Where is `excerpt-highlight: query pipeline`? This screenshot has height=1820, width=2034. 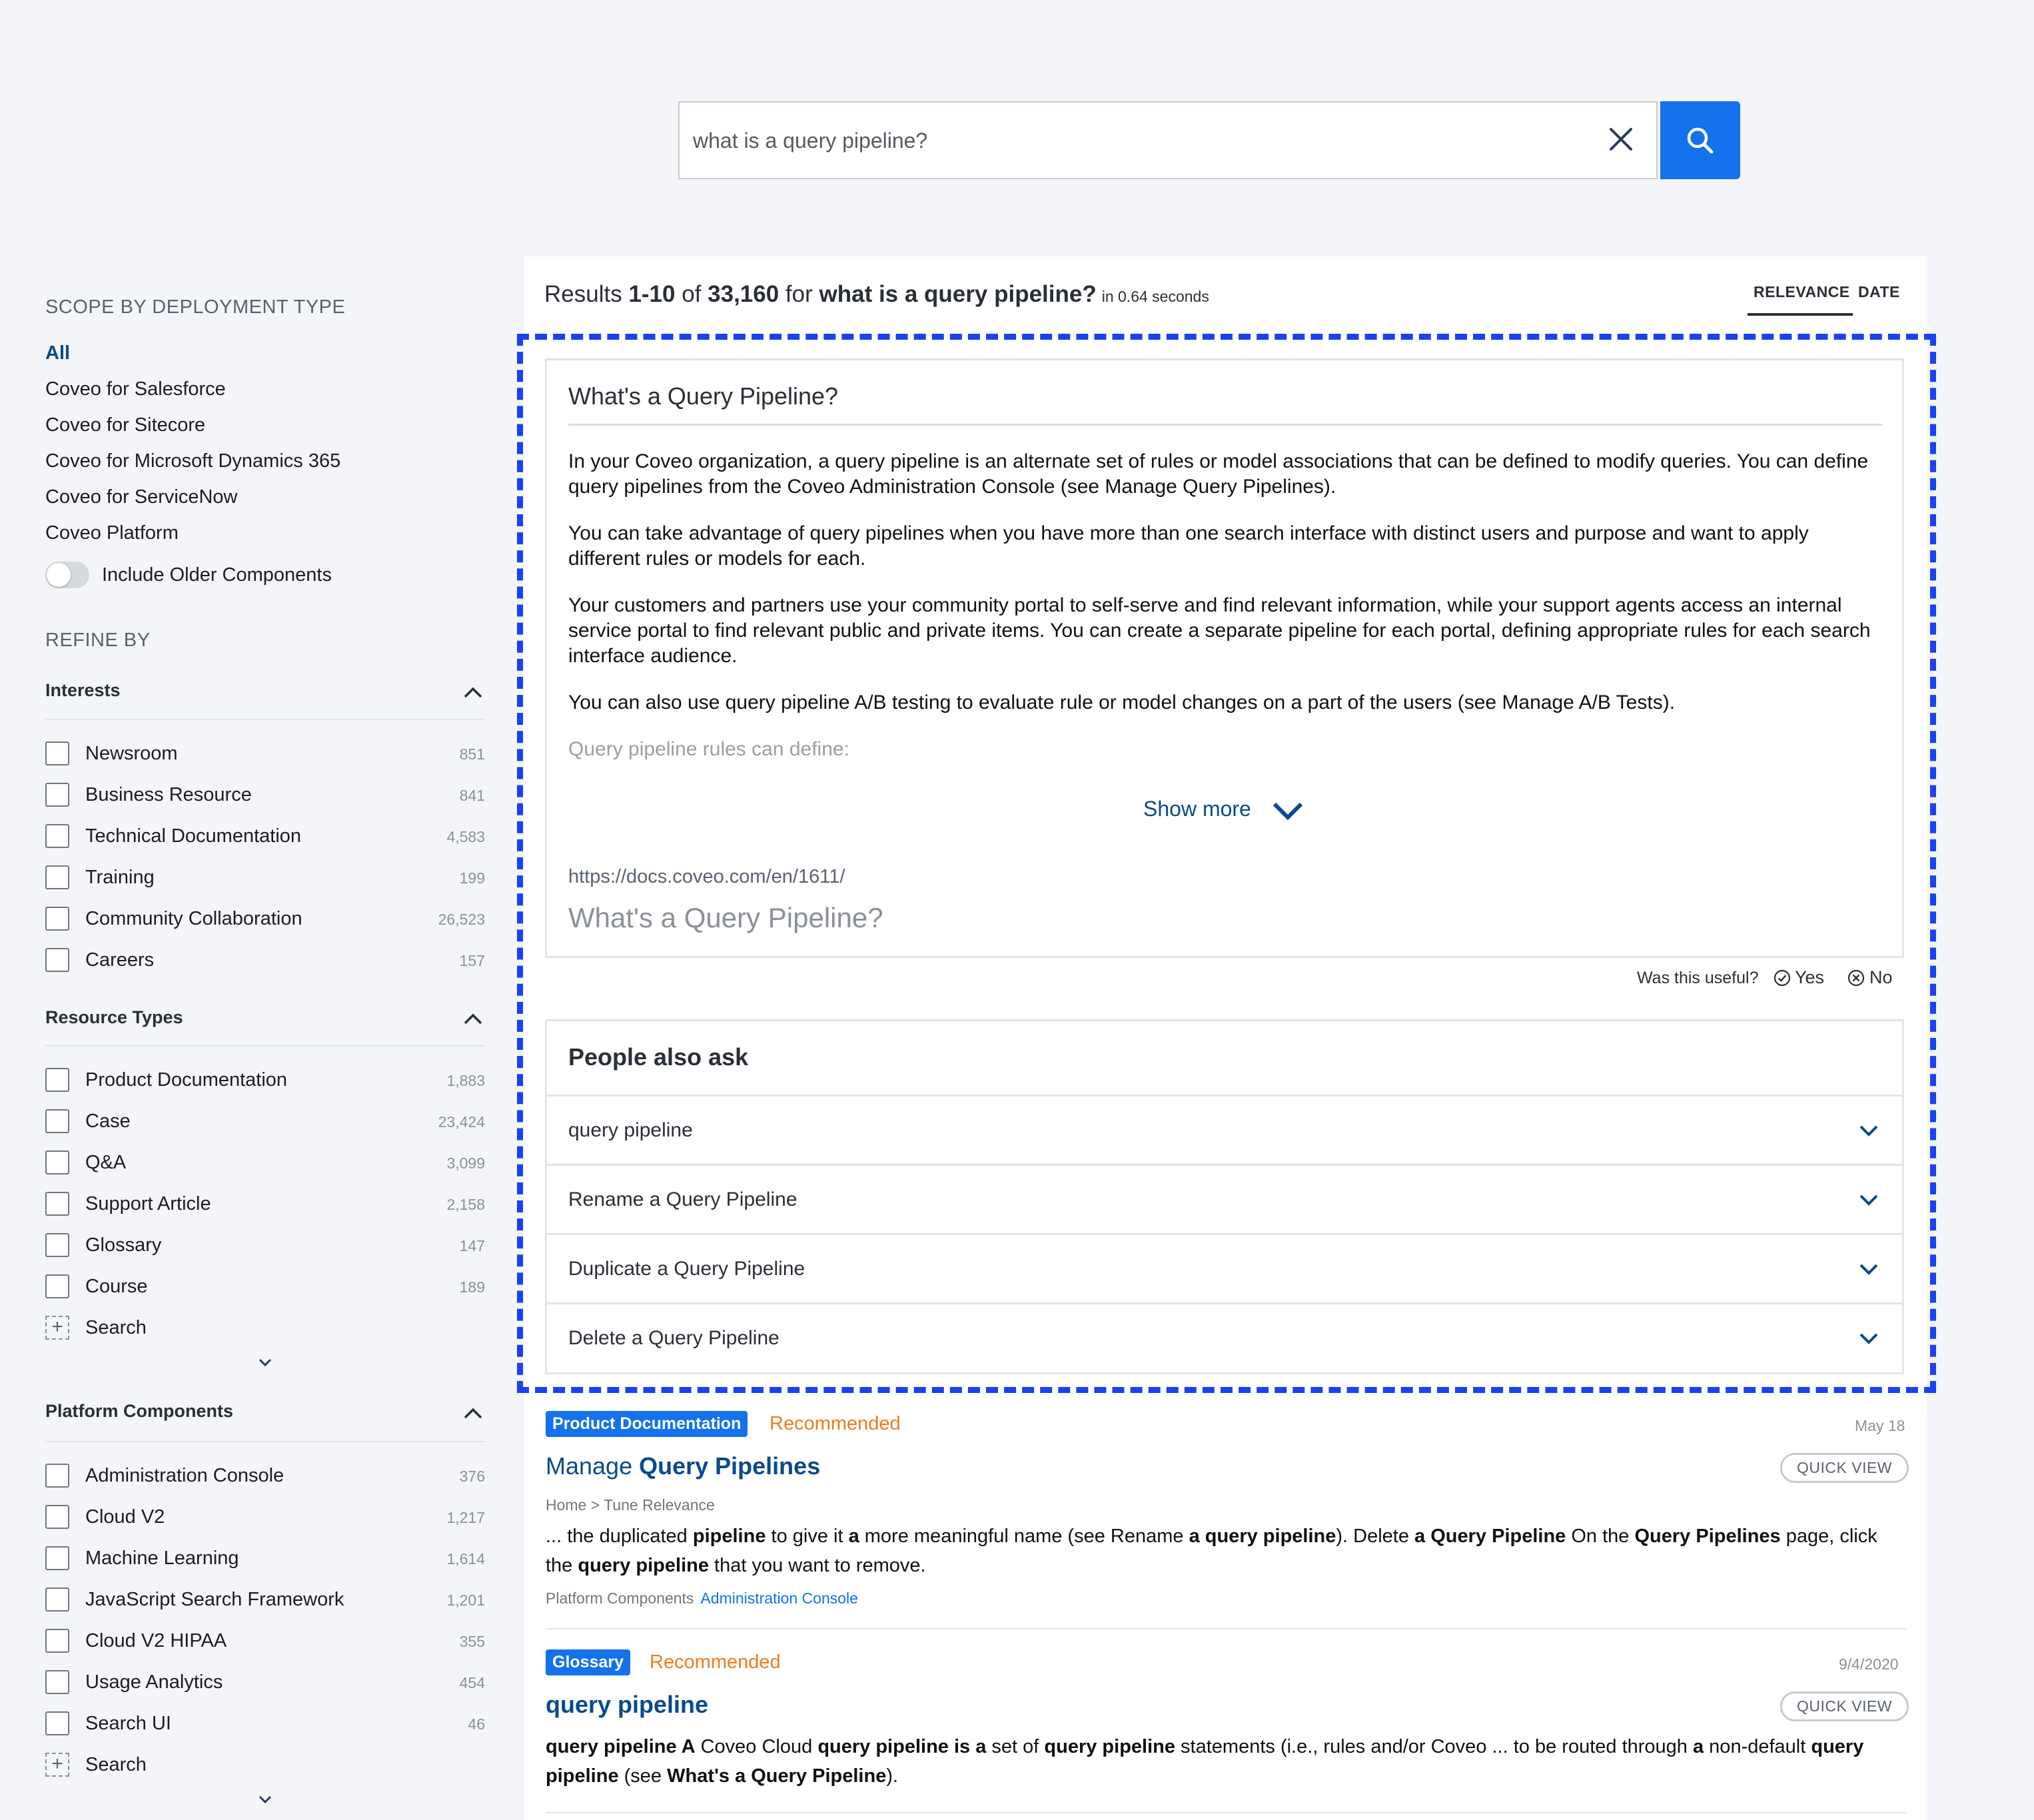
excerpt-highlight: query pipeline is located at coordinates (643, 1565).